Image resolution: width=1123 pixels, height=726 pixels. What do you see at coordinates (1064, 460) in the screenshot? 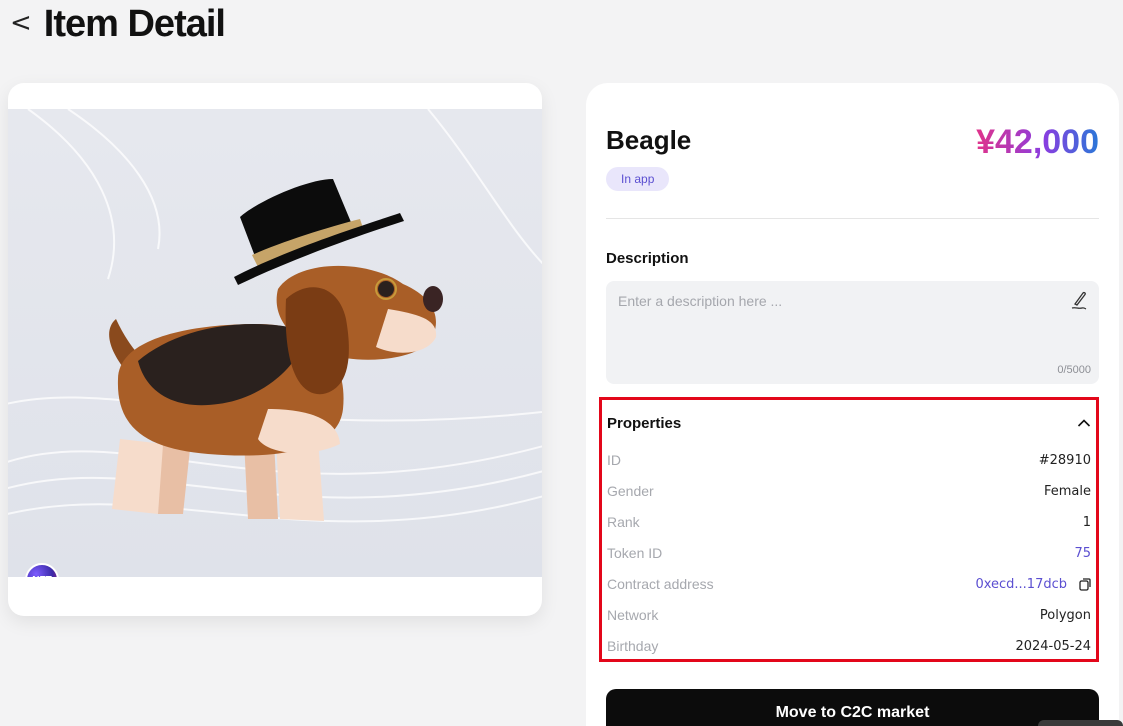
I see `property-value: #28910` at bounding box center [1064, 460].